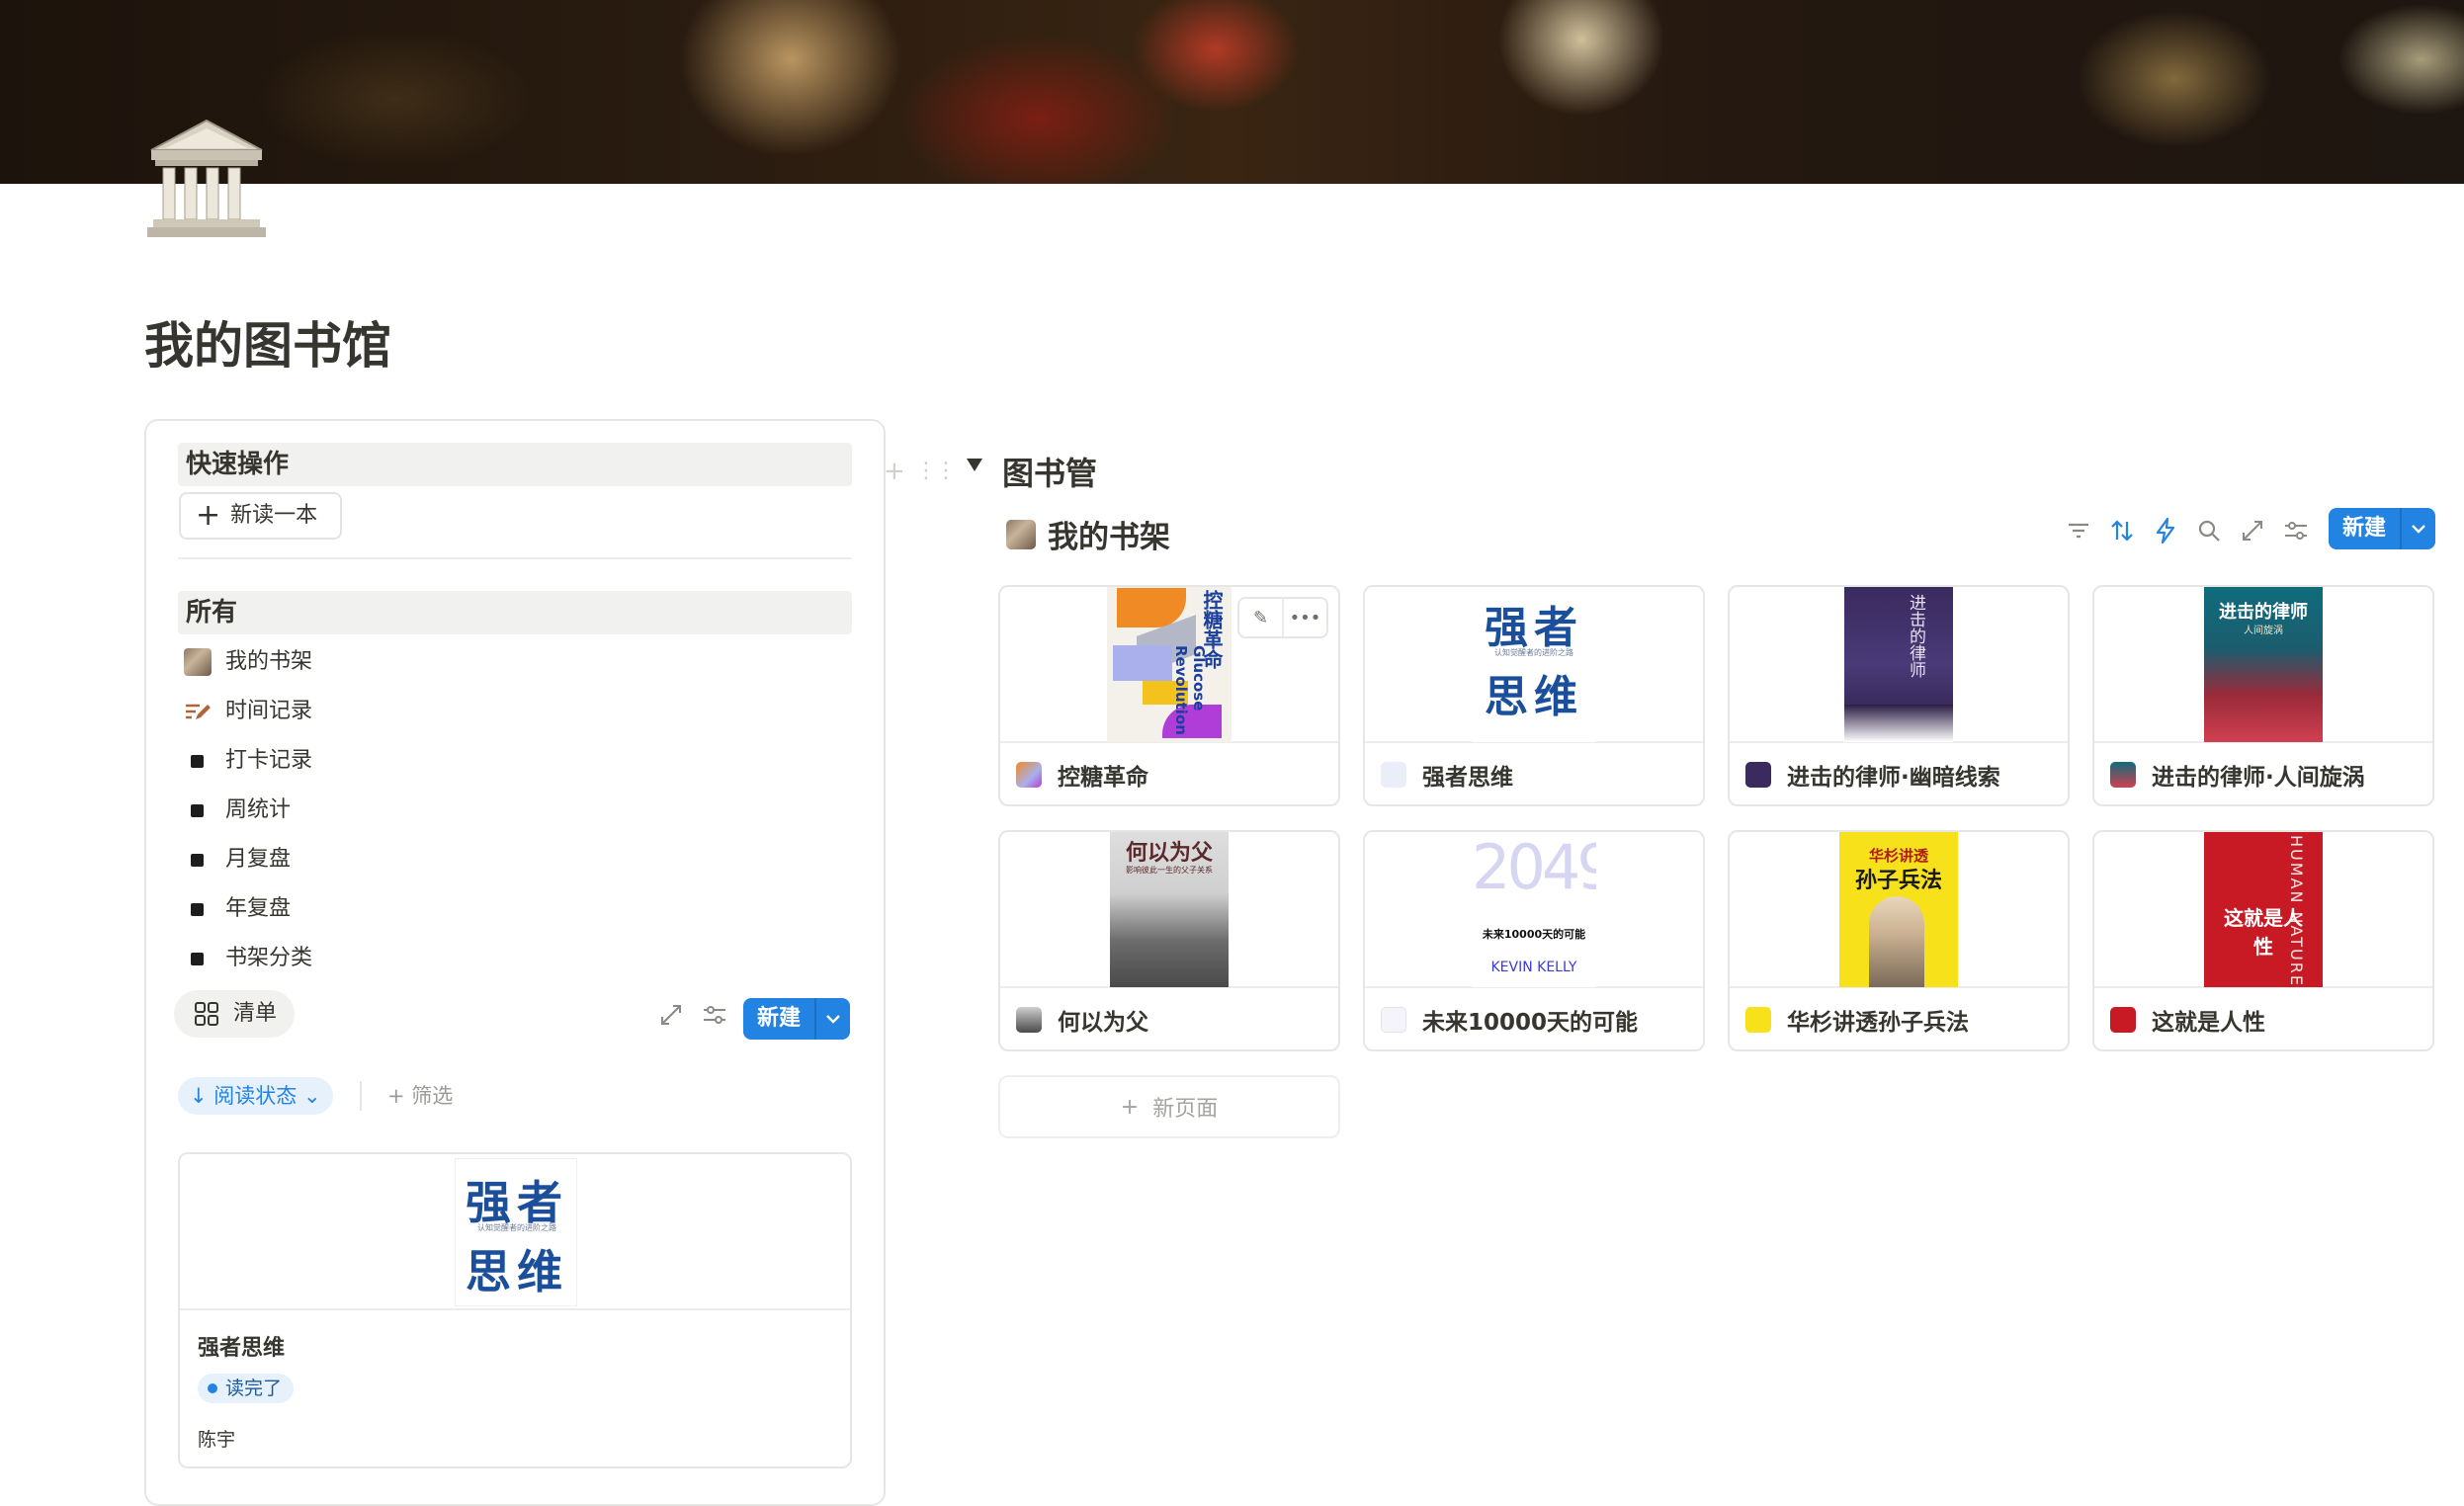 The height and width of the screenshot is (1506, 2464). I want to click on gallery-card: 何以为父 影响彼此一生的父子关系 何以为父, so click(1169, 940).